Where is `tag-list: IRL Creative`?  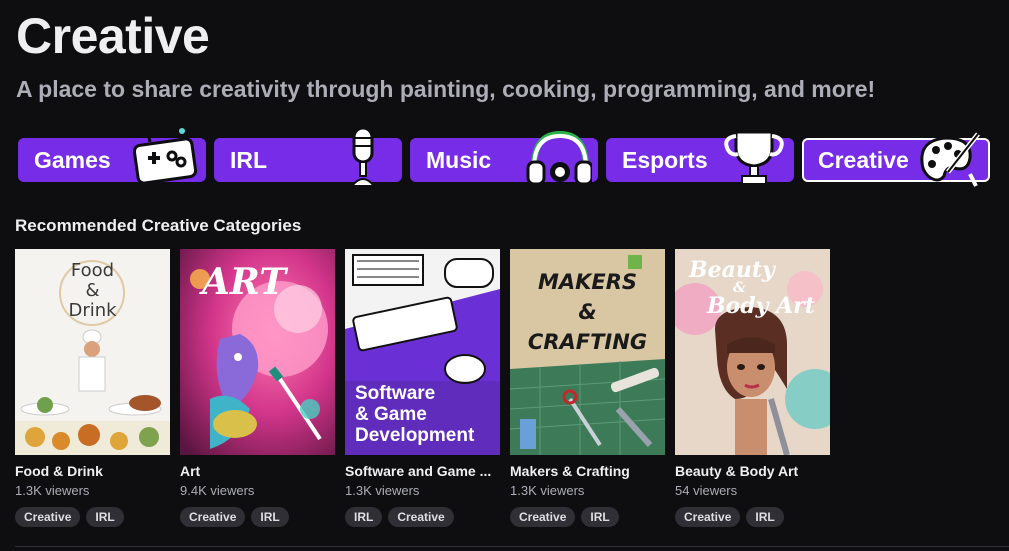 tag-list: IRL Creative is located at coordinates (422, 517).